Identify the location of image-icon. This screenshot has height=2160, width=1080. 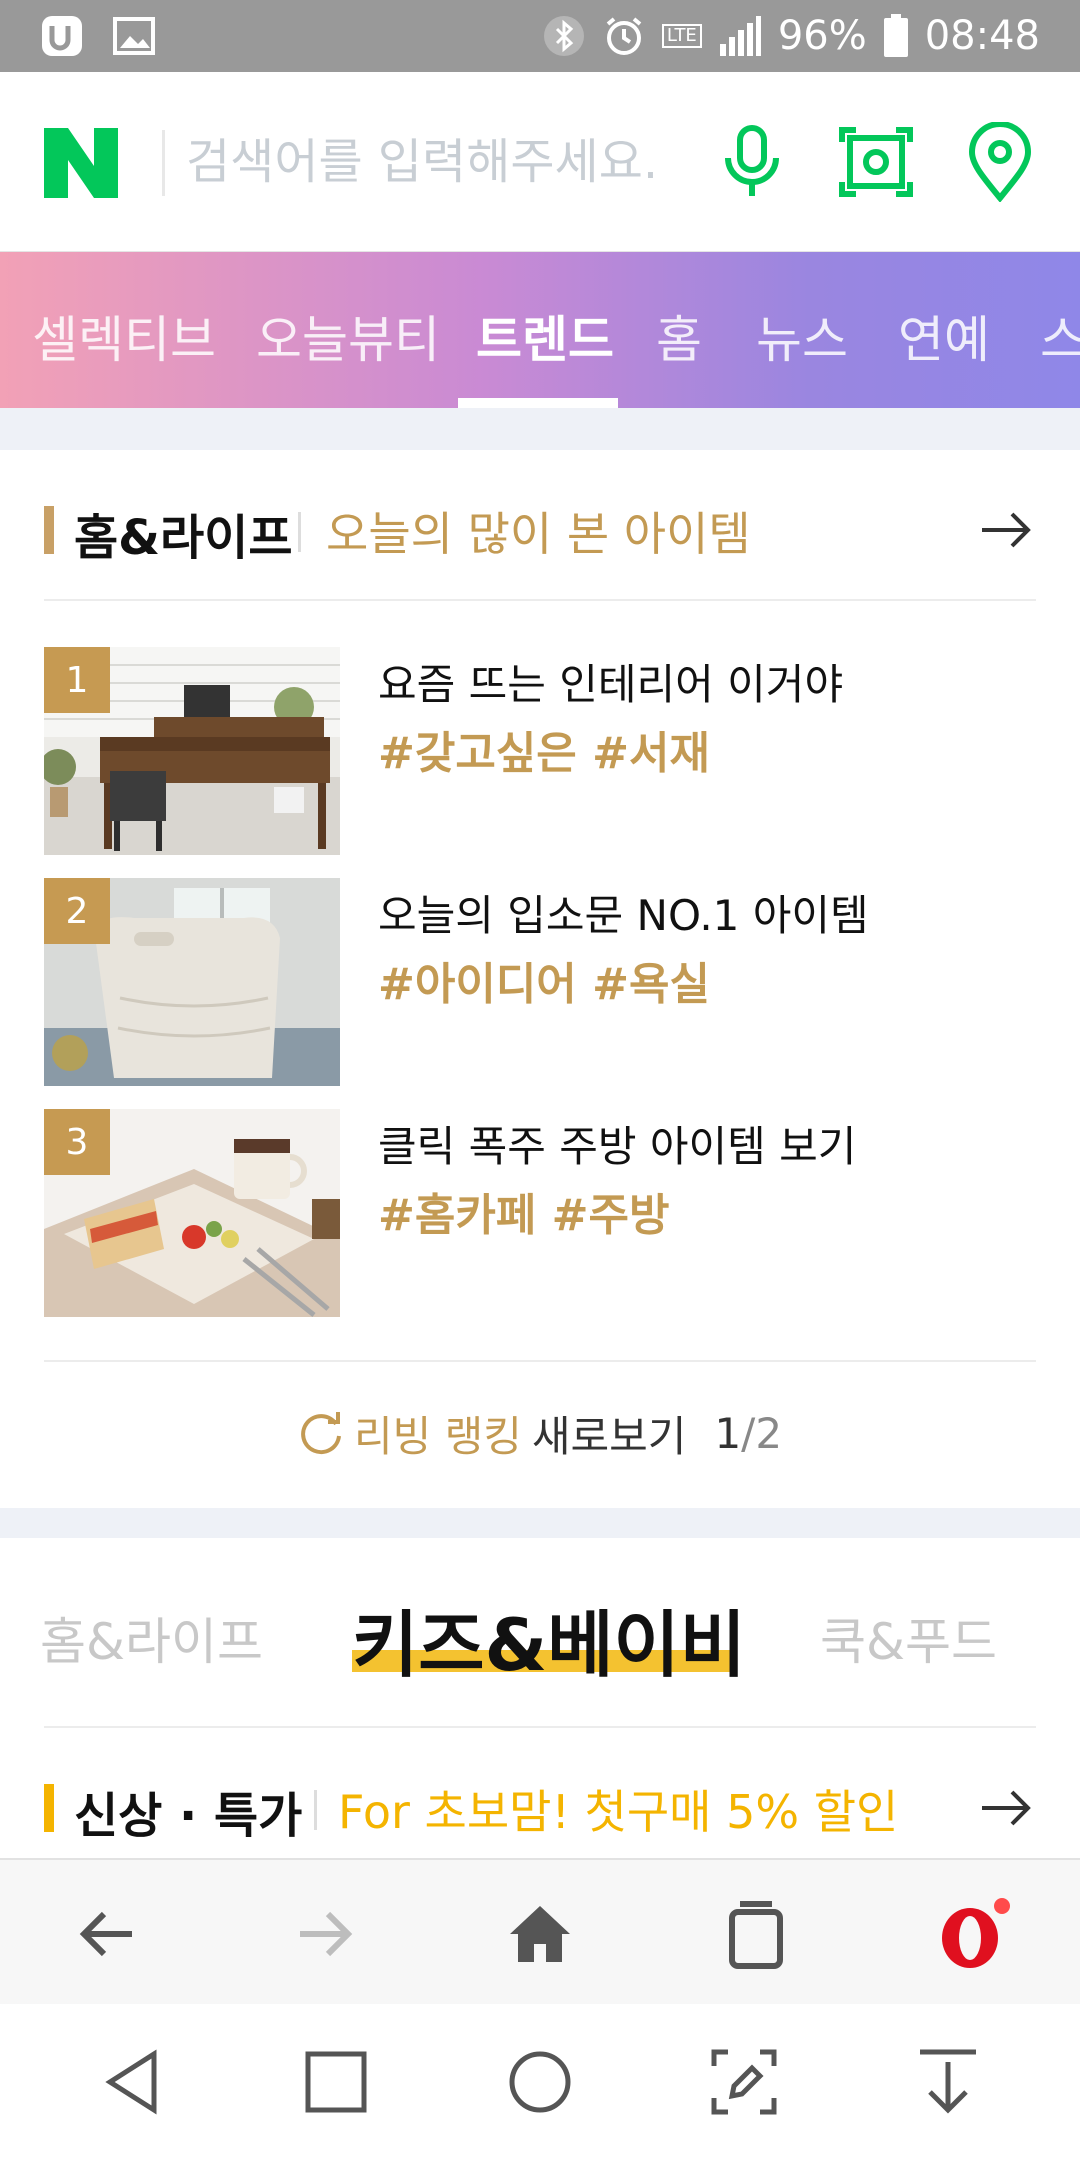
(134, 36).